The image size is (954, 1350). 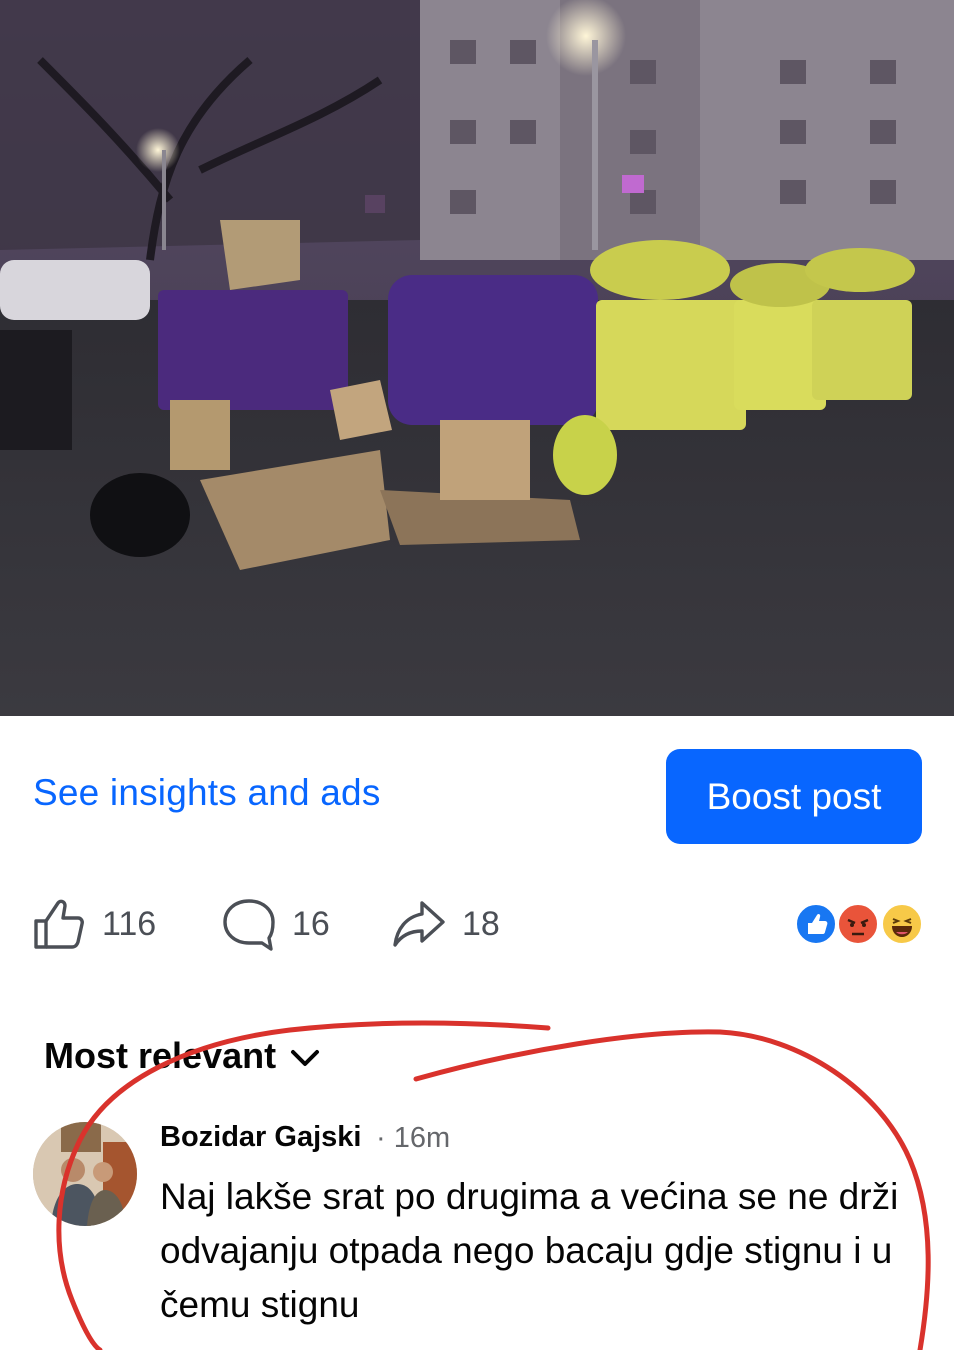 I want to click on comment-button: 16, so click(x=276, y=924).